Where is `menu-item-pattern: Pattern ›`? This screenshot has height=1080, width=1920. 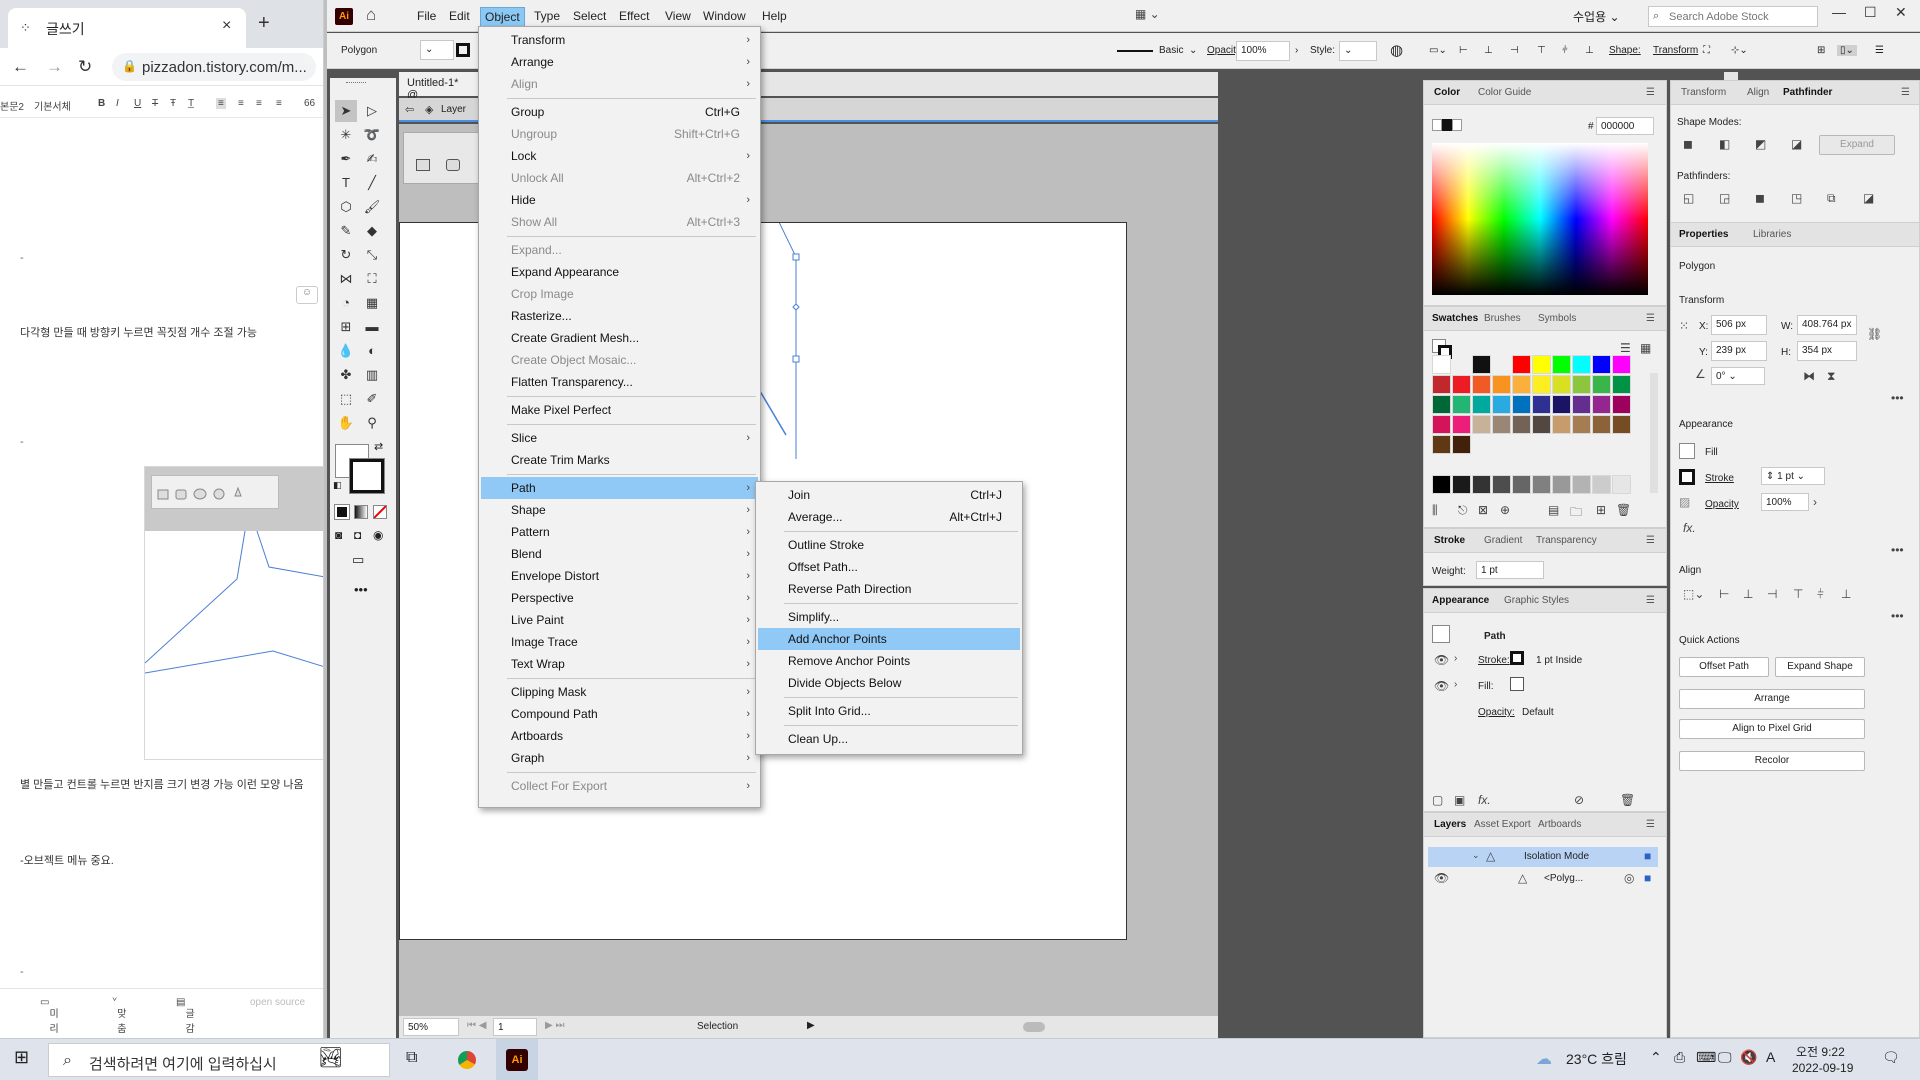
menu-item-pattern: Pattern › is located at coordinates (619, 532).